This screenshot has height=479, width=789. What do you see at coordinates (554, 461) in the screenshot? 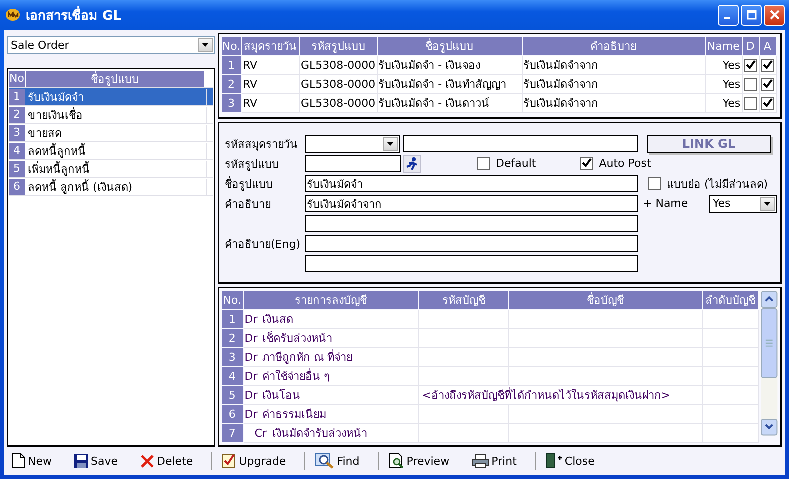
I see `door-exit-icon` at bounding box center [554, 461].